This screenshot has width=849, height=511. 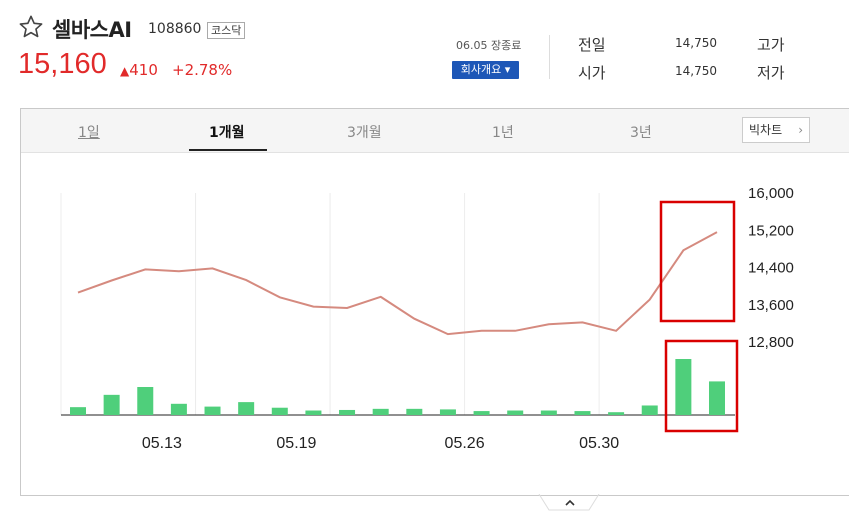 What do you see at coordinates (31, 27) in the screenshot?
I see `star-icon` at bounding box center [31, 27].